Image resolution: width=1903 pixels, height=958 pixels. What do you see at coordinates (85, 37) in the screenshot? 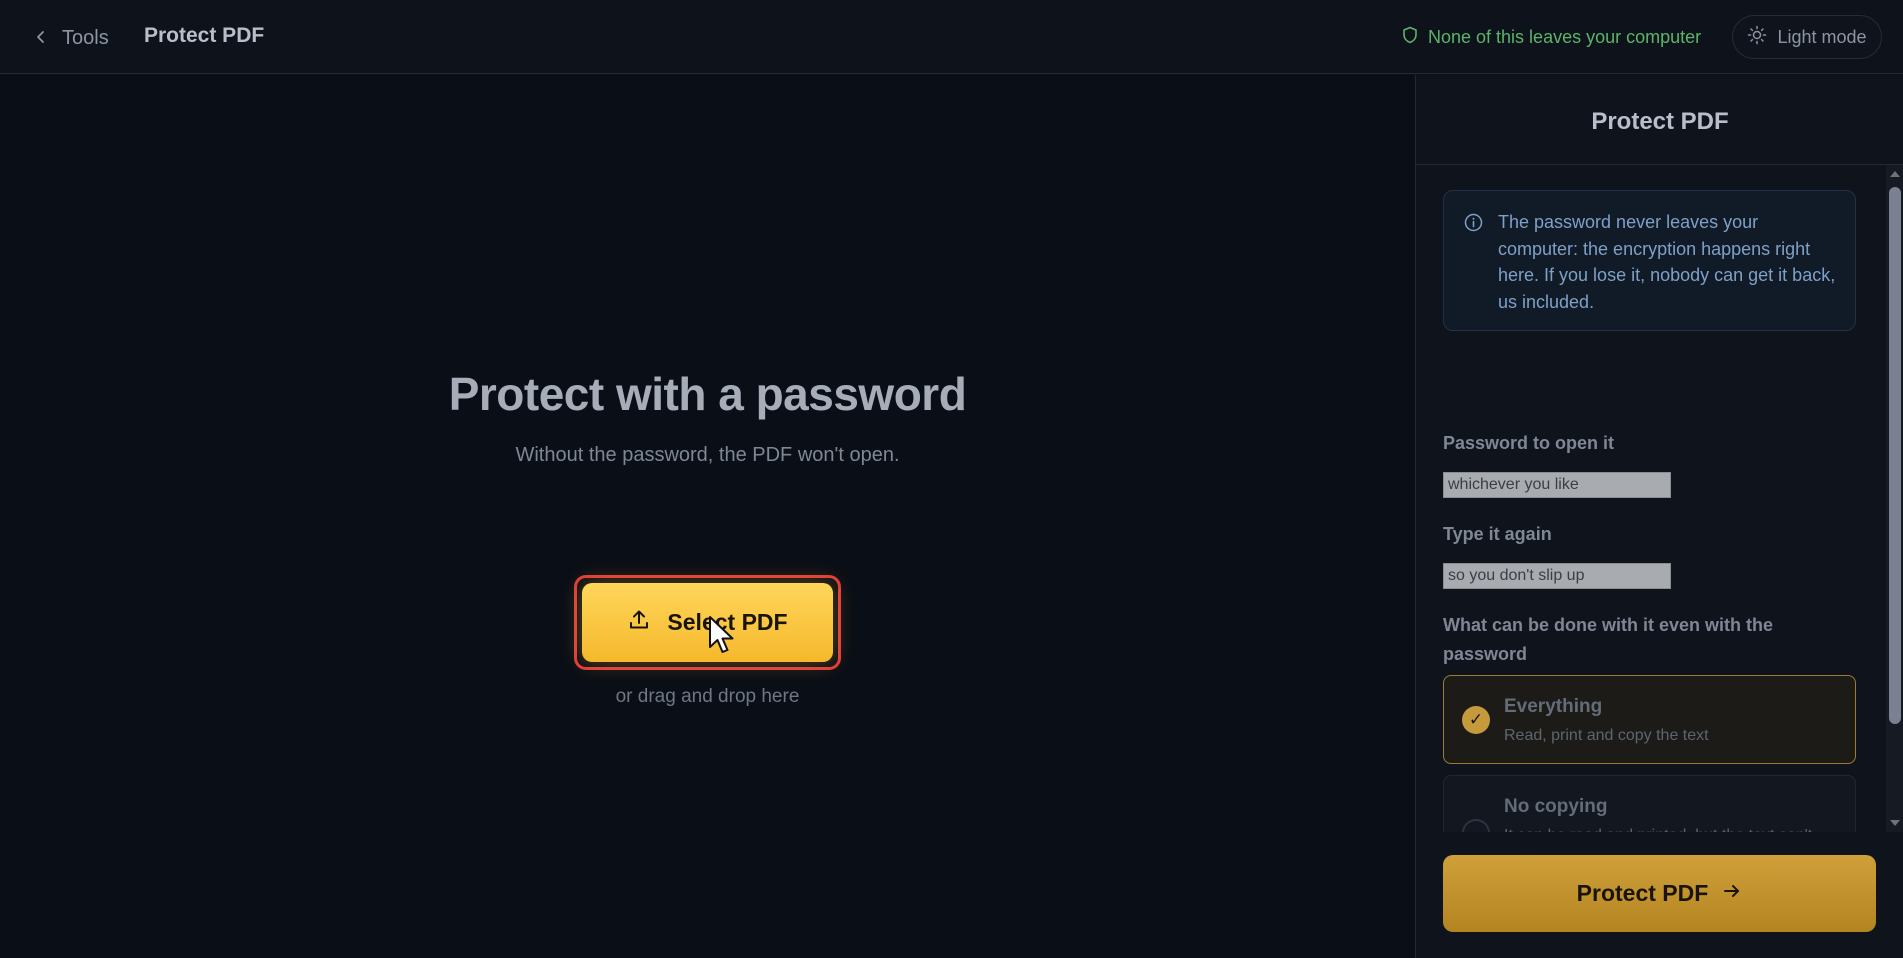
I see `back-link-label: Tools` at bounding box center [85, 37].